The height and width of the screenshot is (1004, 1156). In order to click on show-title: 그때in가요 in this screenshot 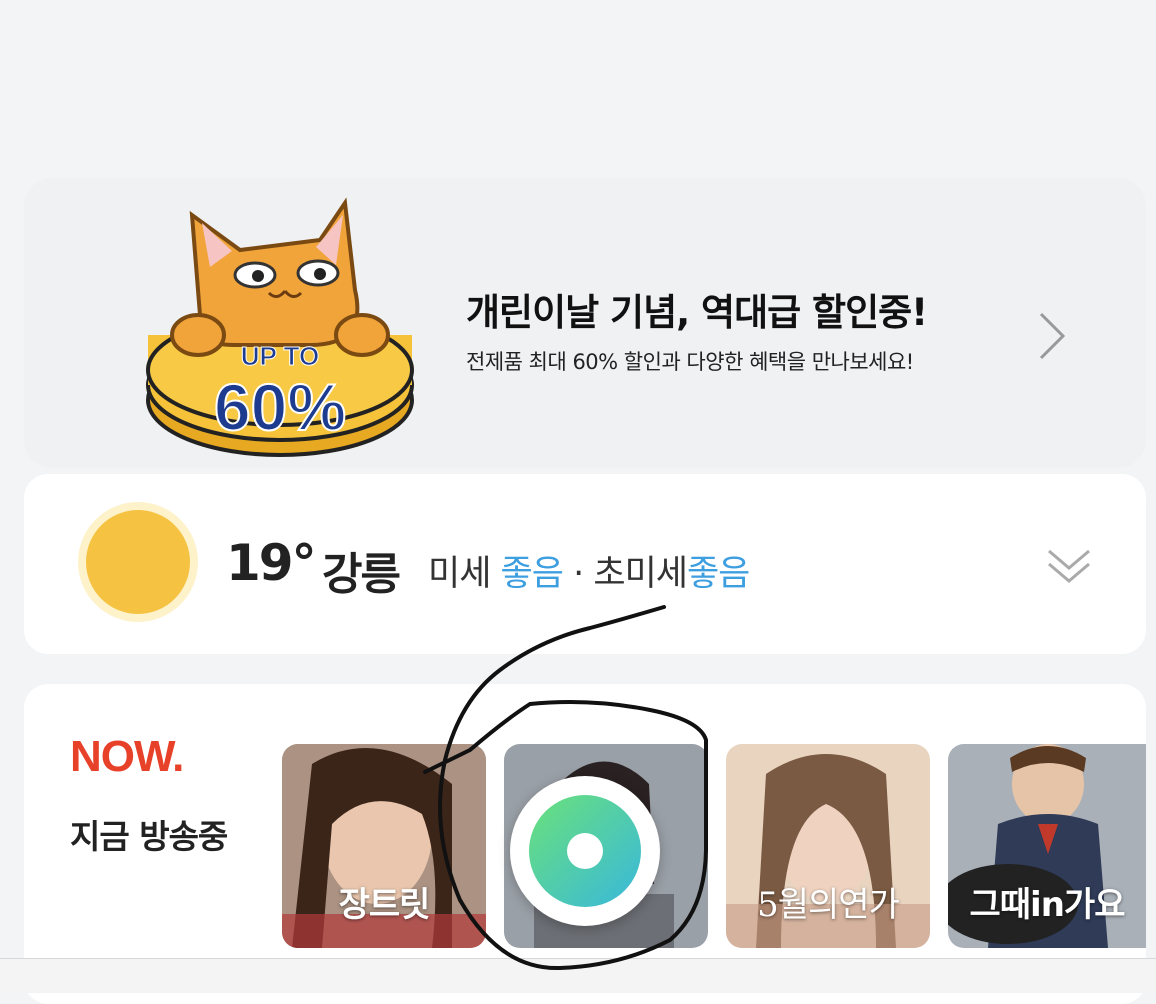, I will do `click(1047, 905)`.